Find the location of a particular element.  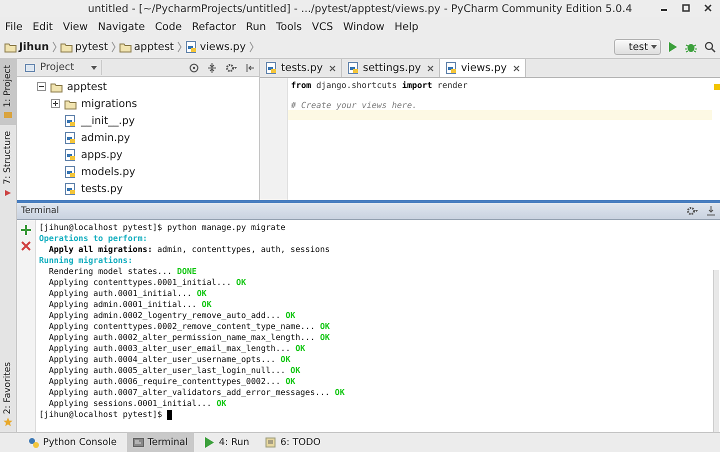

window-icon is located at coordinates (30, 67).